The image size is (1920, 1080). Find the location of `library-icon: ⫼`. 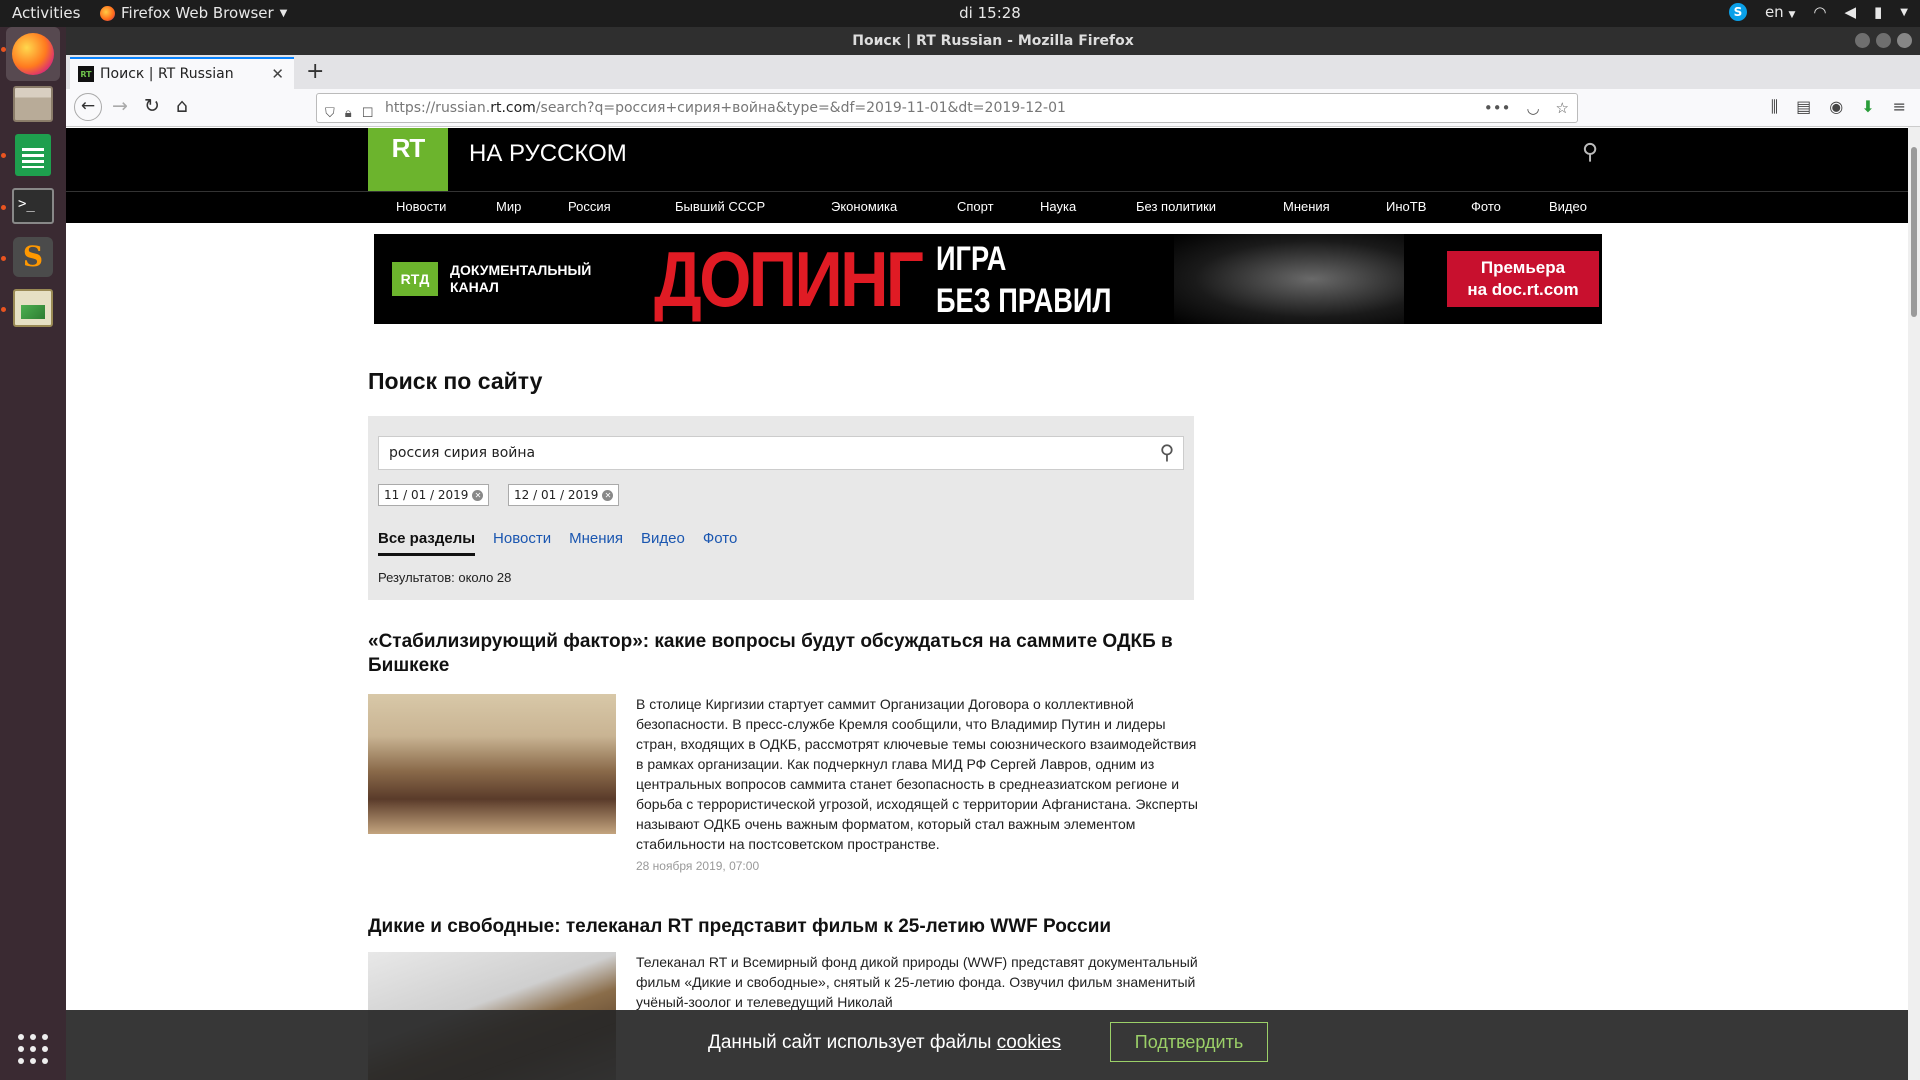

library-icon: ⫼ is located at coordinates (1774, 107).